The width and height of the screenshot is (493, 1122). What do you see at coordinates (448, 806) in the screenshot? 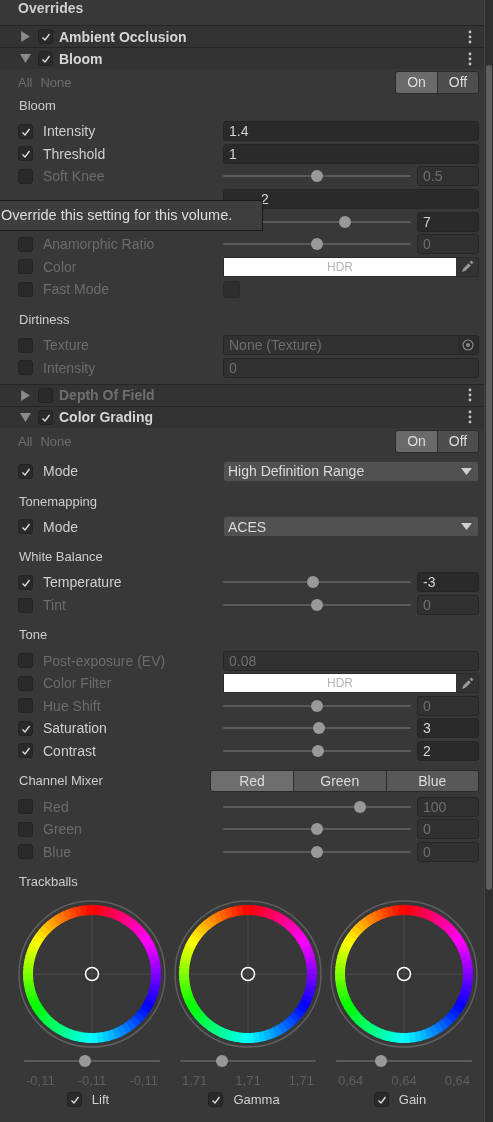
I see `number-field: 100` at bounding box center [448, 806].